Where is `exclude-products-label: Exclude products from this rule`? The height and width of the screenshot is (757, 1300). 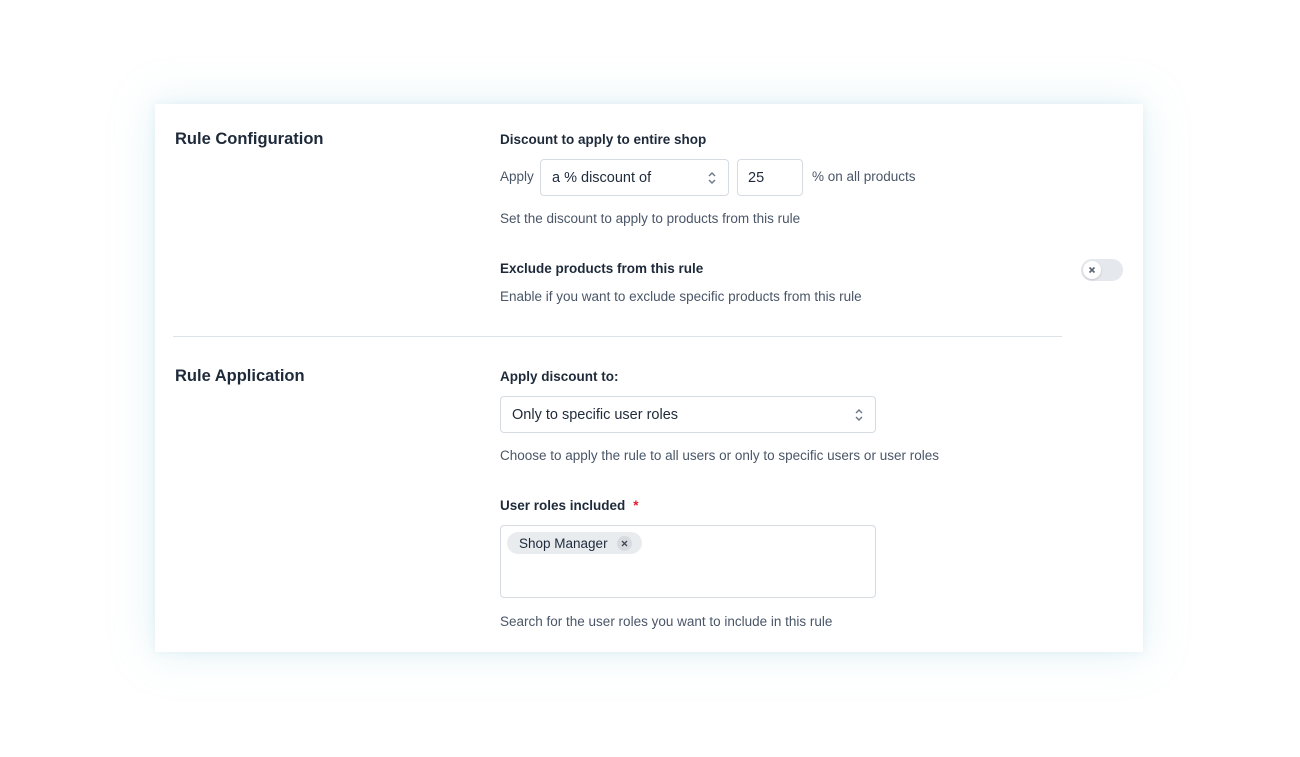
exclude-products-label: Exclude products from this rule is located at coordinates (602, 268).